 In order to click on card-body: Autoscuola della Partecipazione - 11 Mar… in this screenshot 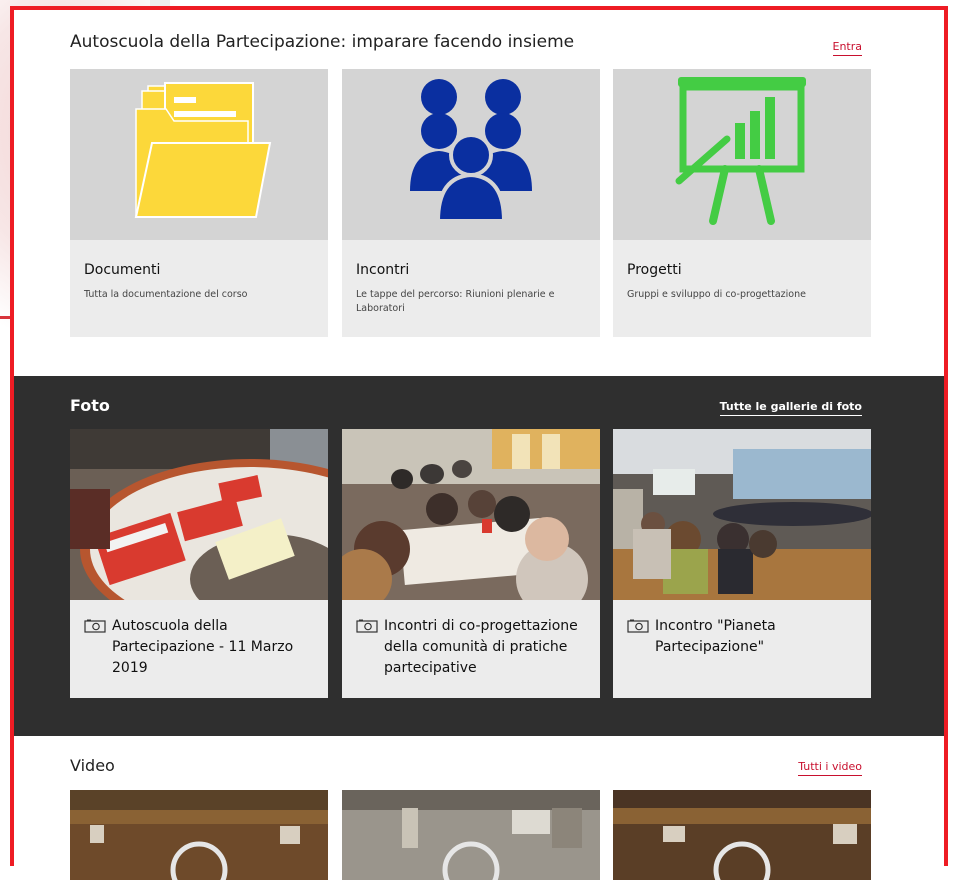, I will do `click(199, 649)`.